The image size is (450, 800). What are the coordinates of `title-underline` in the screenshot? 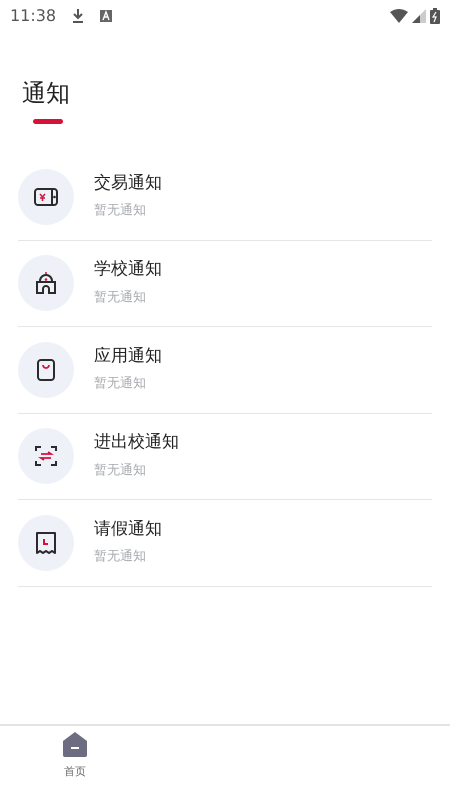 It's located at (48, 121).